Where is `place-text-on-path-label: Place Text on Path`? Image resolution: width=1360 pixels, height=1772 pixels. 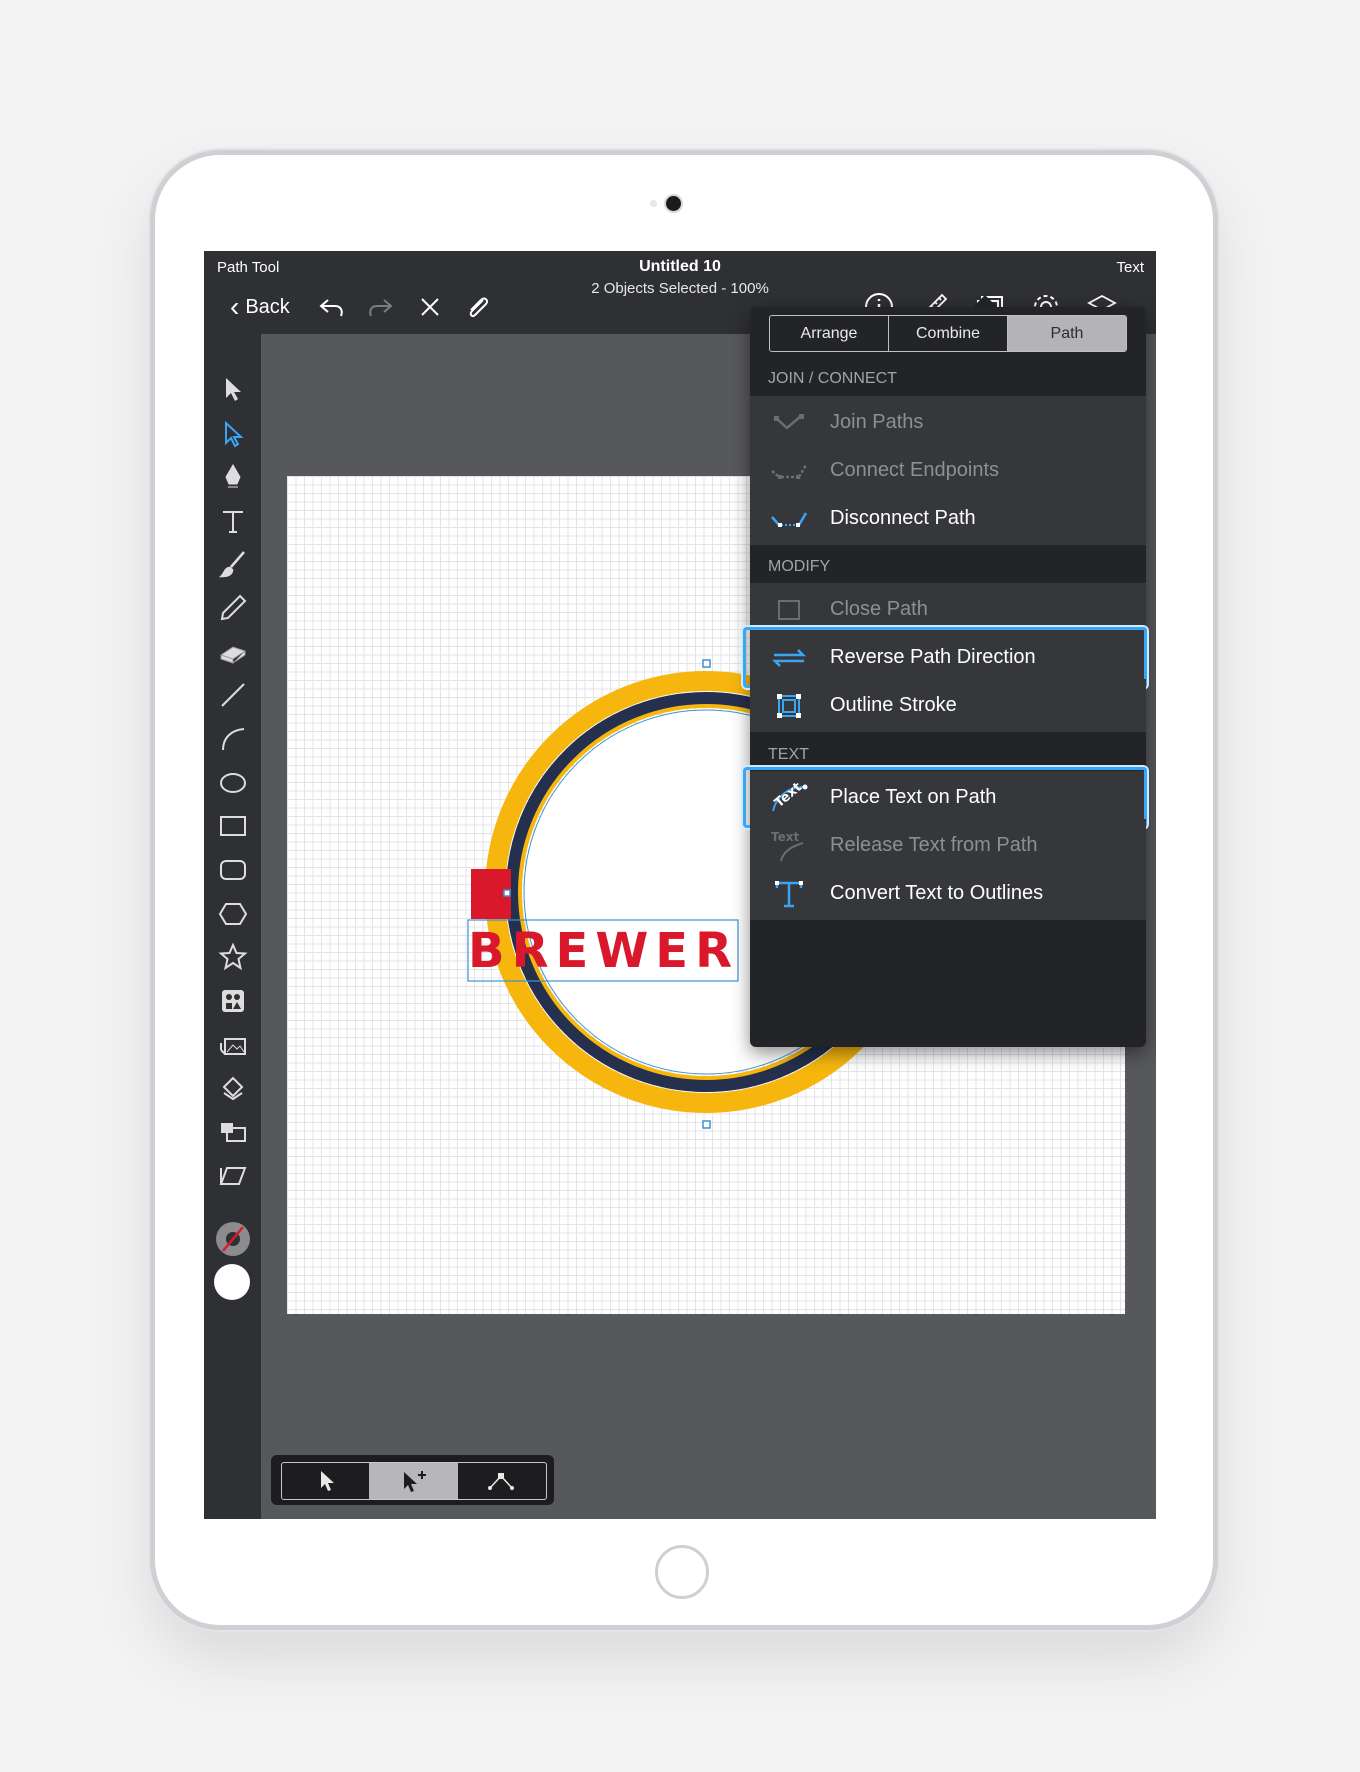
place-text-on-path-label: Place Text on Path is located at coordinates (913, 797).